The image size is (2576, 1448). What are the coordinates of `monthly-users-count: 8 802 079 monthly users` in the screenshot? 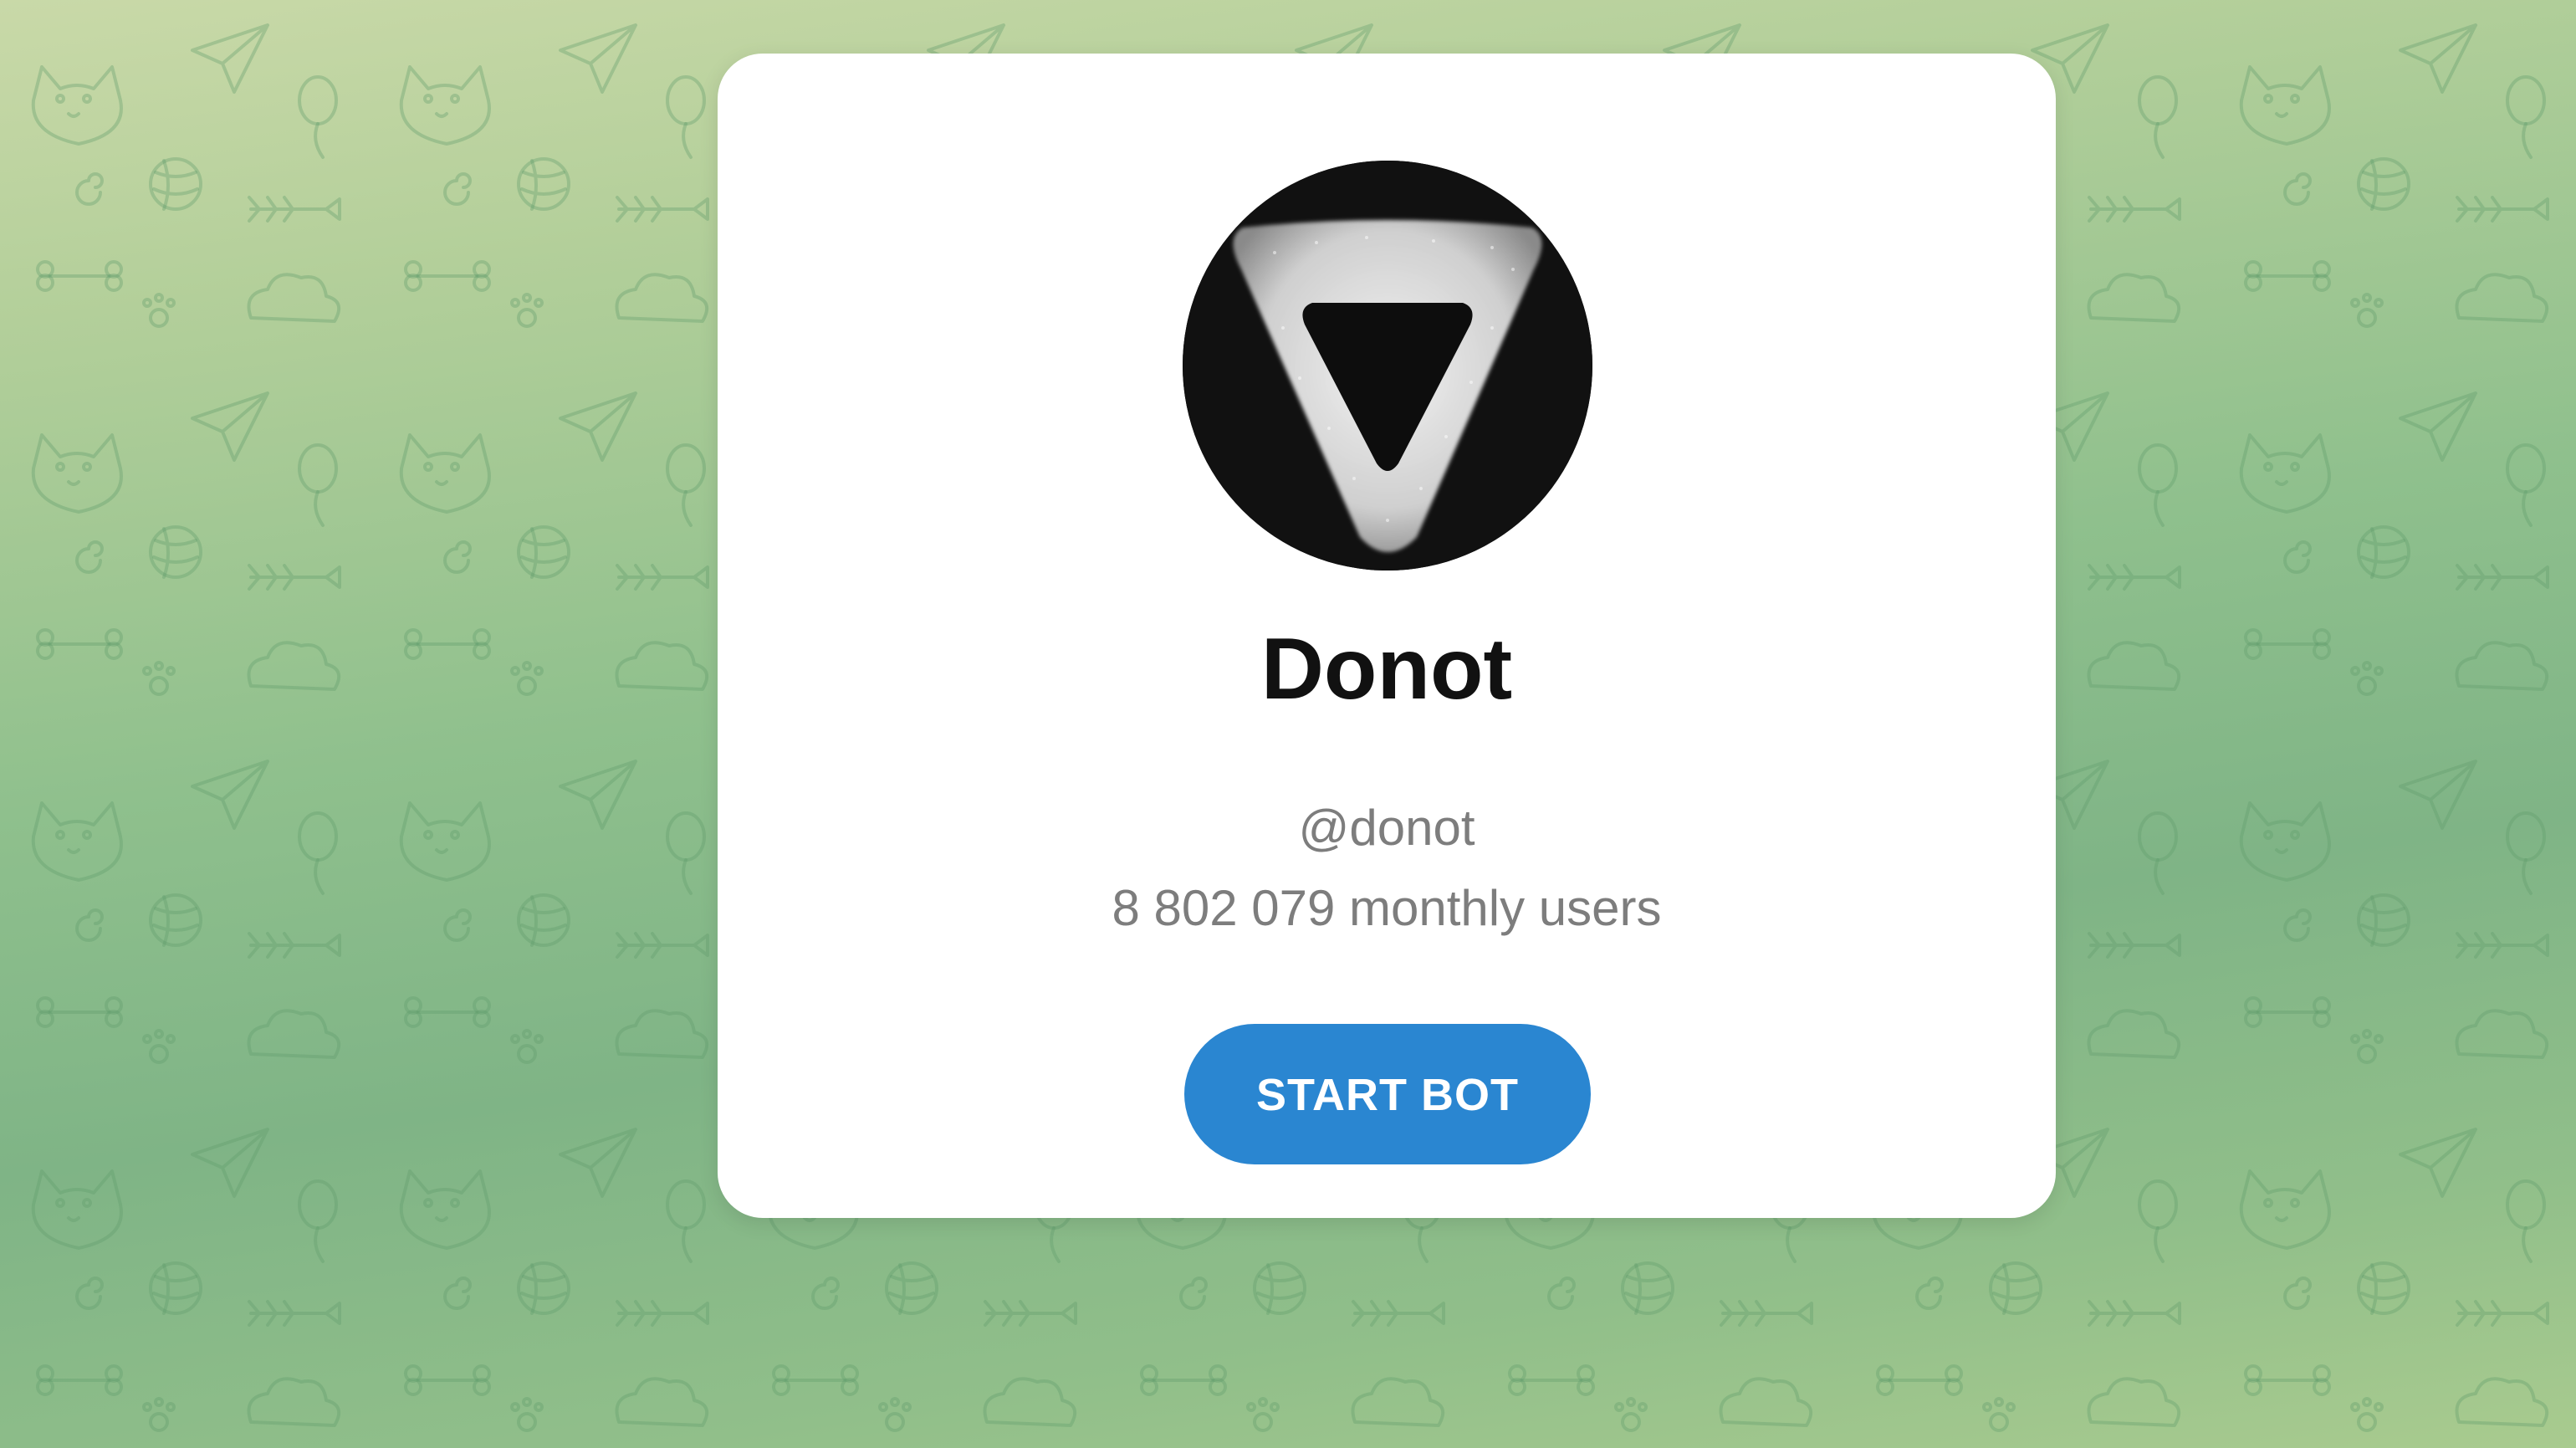 It's located at (1387, 908).